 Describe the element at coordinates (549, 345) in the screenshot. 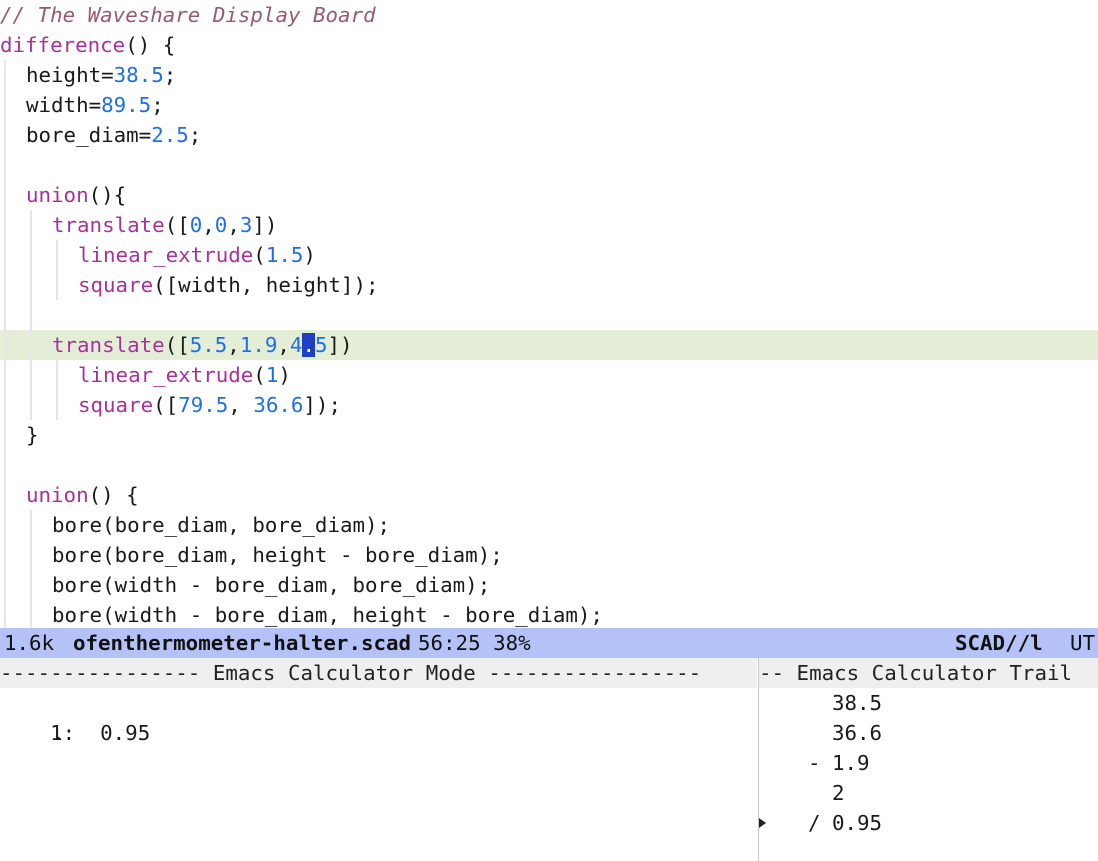

I see `code-line-current: translate([5.5,1.9,4.5])` at that location.